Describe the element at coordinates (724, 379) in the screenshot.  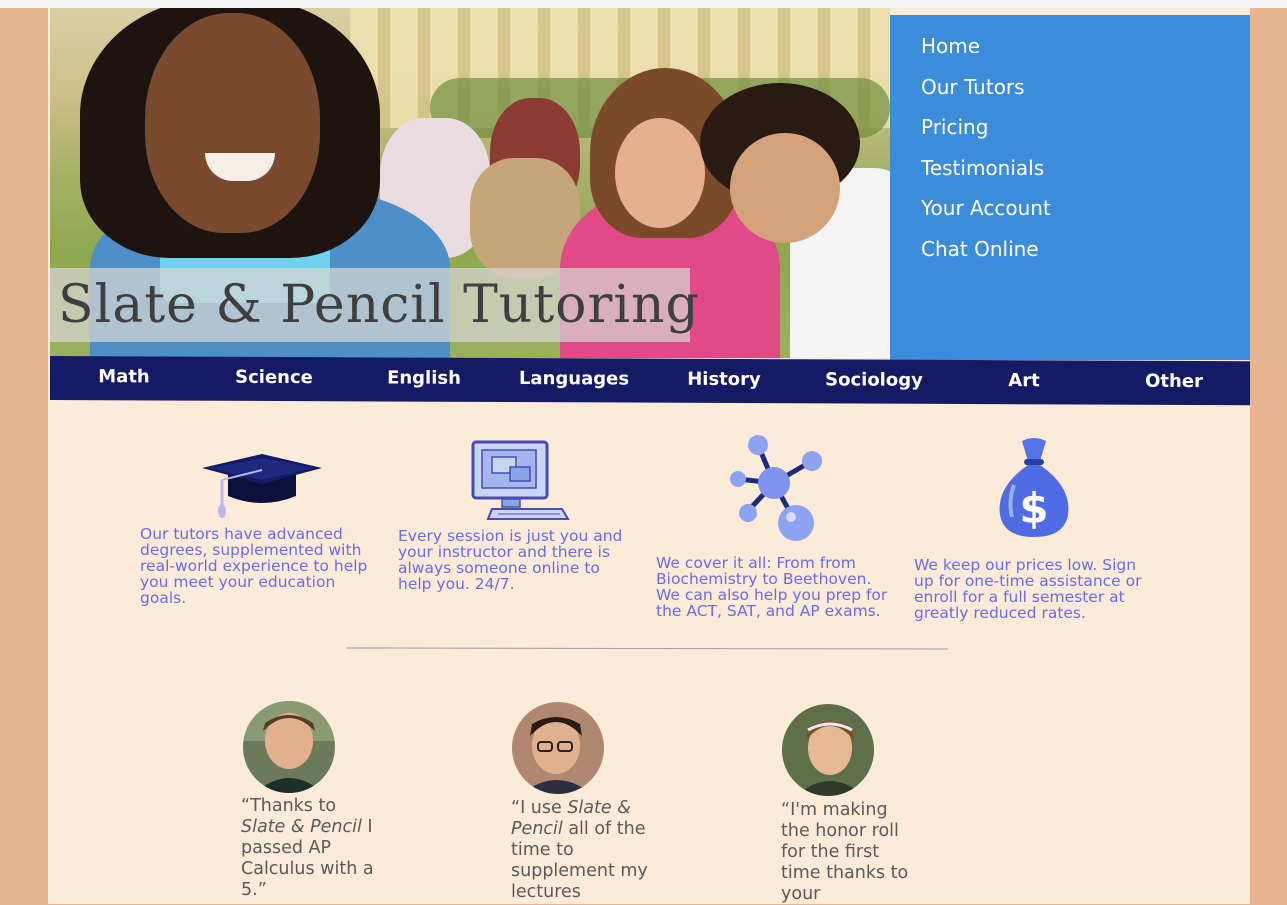
I see `subject-history: History` at that location.